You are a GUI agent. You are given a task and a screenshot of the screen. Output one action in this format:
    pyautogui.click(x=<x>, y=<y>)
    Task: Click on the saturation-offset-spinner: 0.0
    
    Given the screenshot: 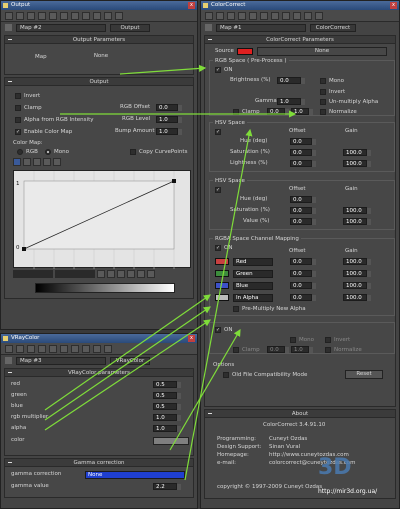 What is the action you would take?
    pyautogui.click(x=303, y=152)
    